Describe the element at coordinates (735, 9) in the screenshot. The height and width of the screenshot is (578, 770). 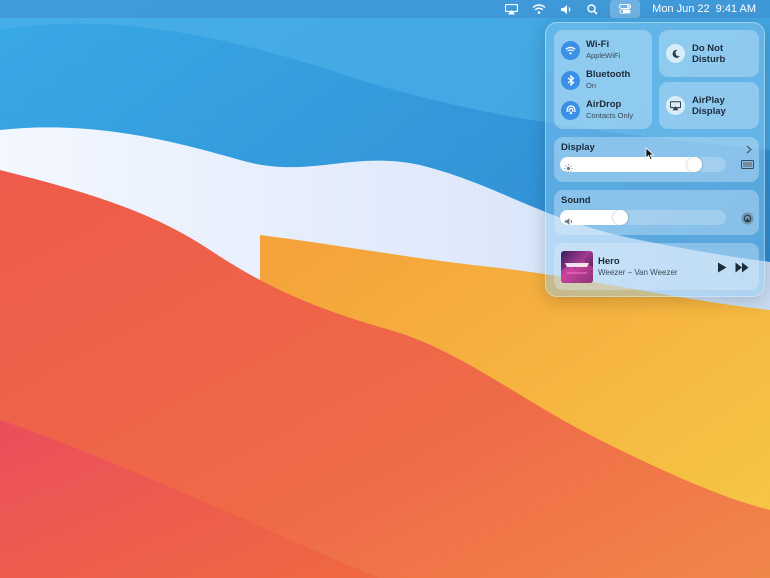
I see `menu-bar-time: 9:41 AM` at that location.